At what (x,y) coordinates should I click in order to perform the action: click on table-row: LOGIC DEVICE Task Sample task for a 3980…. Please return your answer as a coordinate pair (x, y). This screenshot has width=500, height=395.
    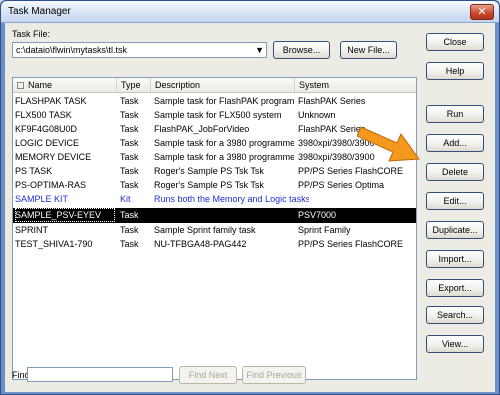
    Looking at the image, I should click on (214, 143).